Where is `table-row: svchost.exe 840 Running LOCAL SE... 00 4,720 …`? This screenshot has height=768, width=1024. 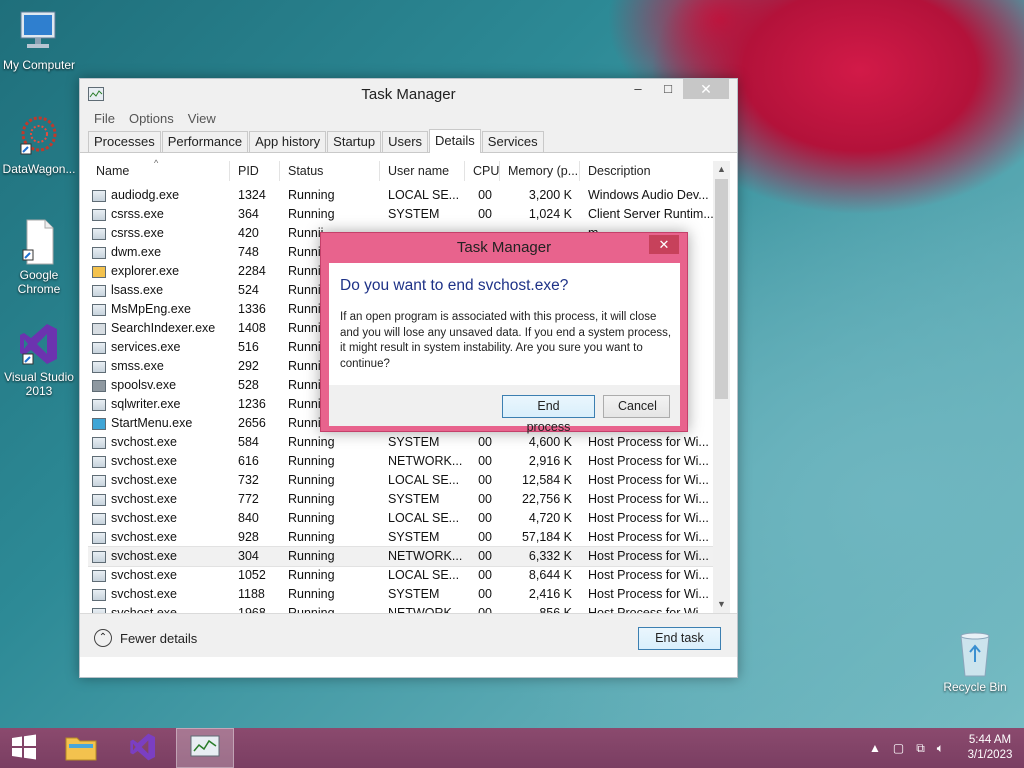 table-row: svchost.exe 840 Running LOCAL SE... 00 4,720 … is located at coordinates (400, 518).